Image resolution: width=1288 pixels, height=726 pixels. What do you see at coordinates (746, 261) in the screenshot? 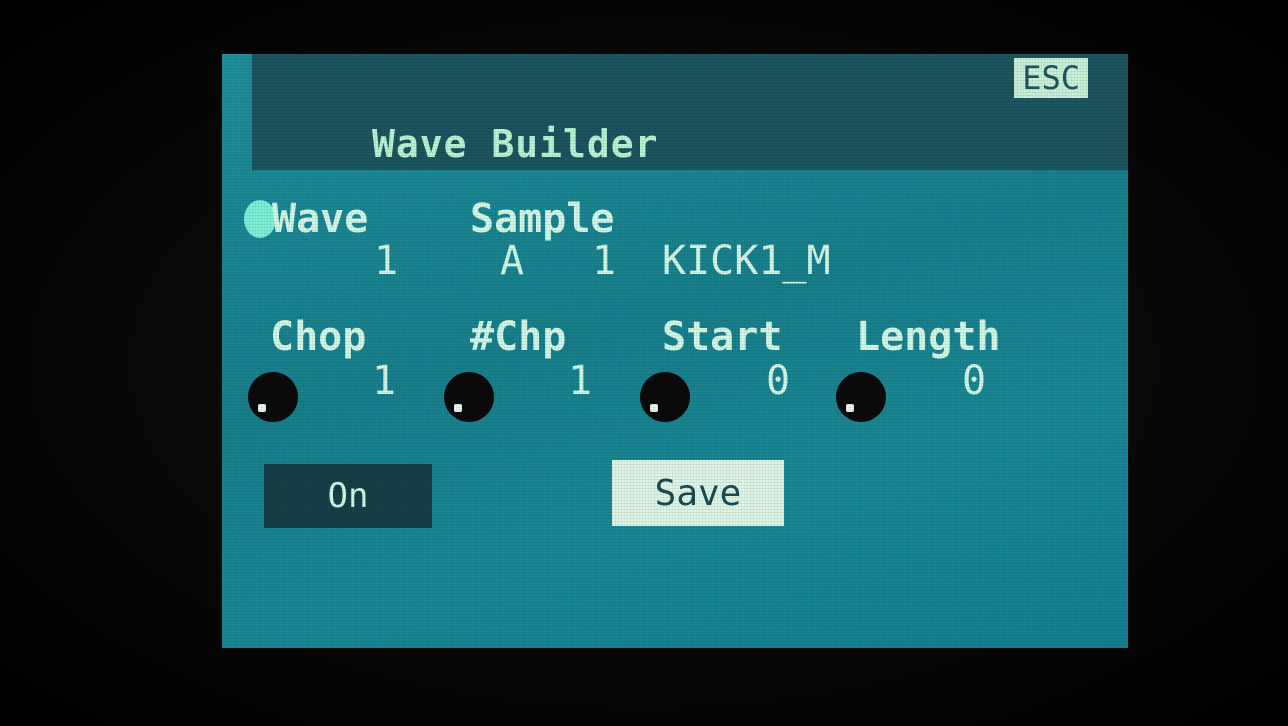
I see `sample-name-value: KICK1_M` at bounding box center [746, 261].